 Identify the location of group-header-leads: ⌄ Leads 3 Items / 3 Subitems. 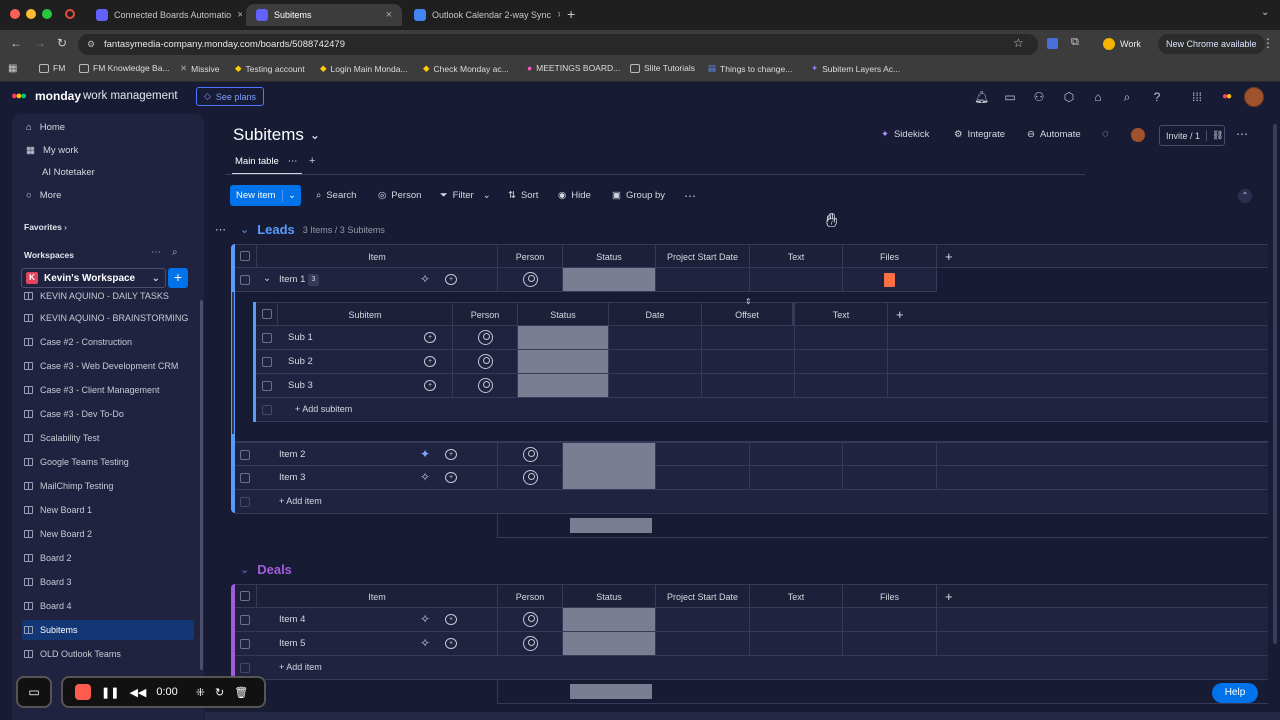
(312, 229).